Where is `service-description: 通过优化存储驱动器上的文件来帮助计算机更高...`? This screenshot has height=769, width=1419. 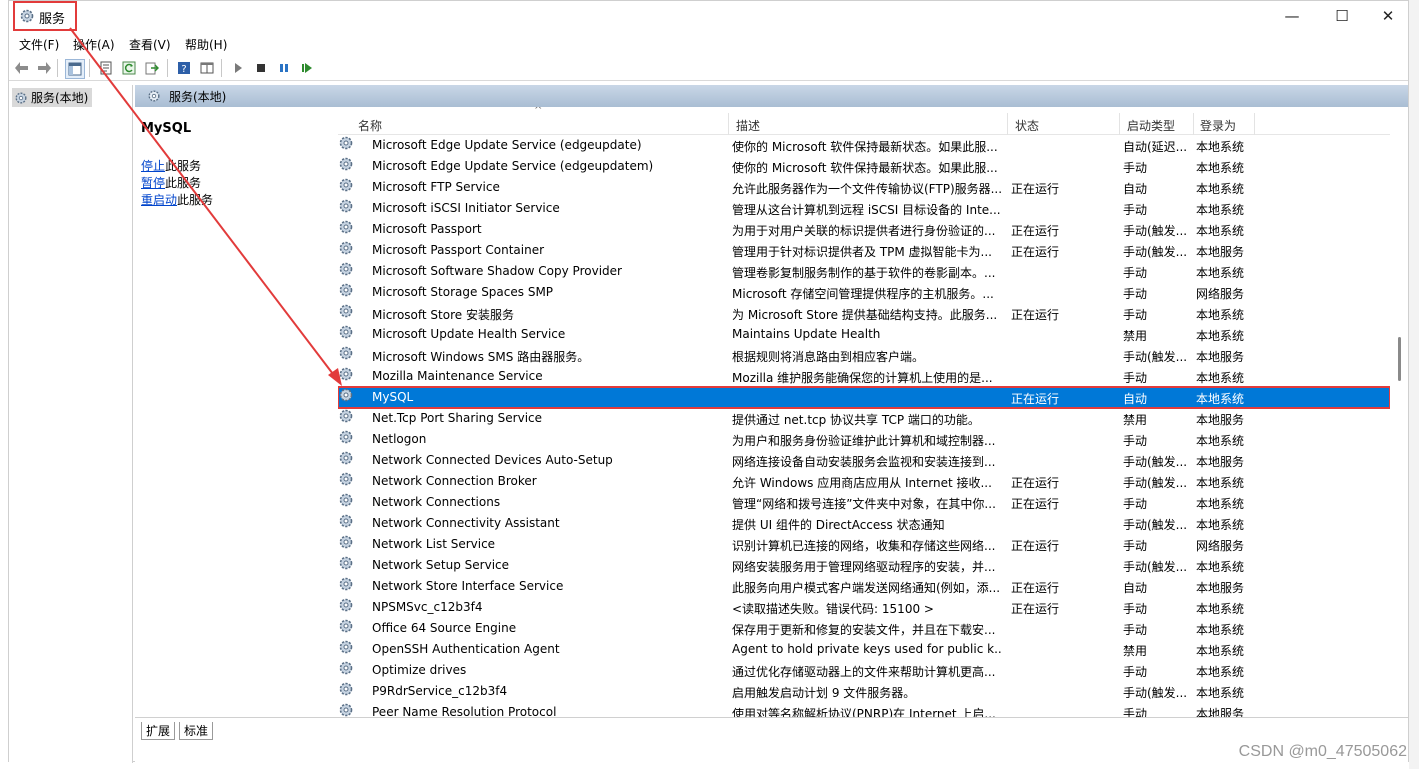
service-description: 通过优化存储驱动器上的文件来帮助计算机更高... is located at coordinates (864, 672).